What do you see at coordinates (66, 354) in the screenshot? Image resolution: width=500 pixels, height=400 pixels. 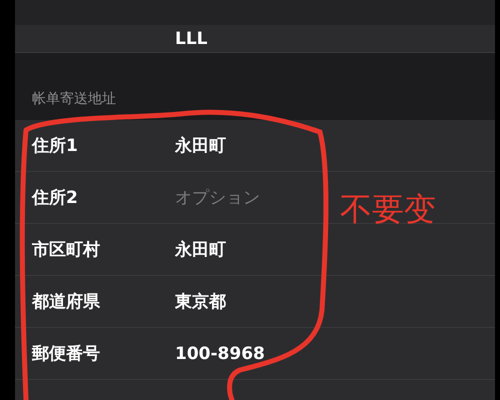 I see `field-label: 郵便番号` at bounding box center [66, 354].